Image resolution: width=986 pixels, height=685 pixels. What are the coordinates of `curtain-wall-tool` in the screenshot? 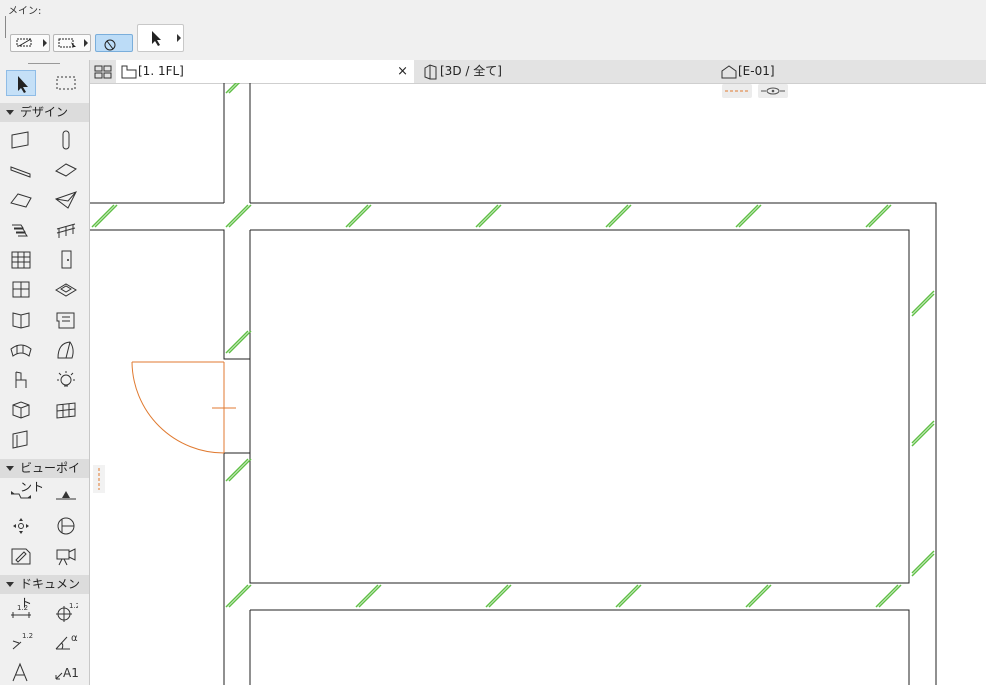 It's located at (21, 260).